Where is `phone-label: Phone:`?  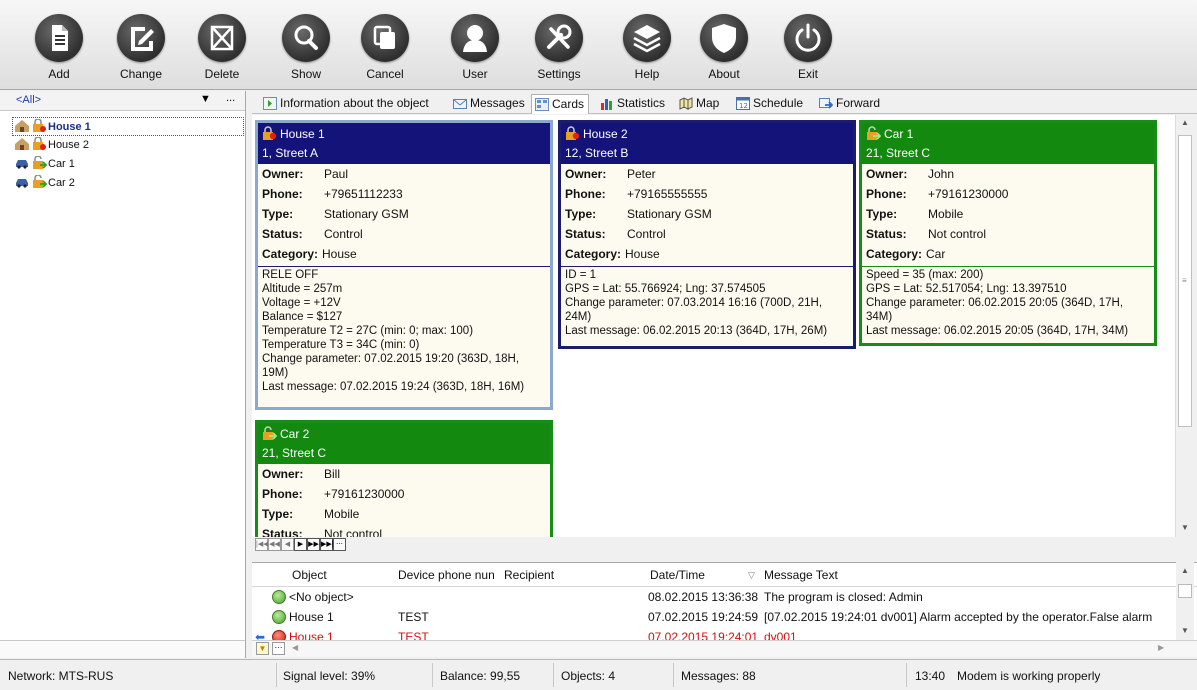
phone-label: Phone: is located at coordinates (282, 194).